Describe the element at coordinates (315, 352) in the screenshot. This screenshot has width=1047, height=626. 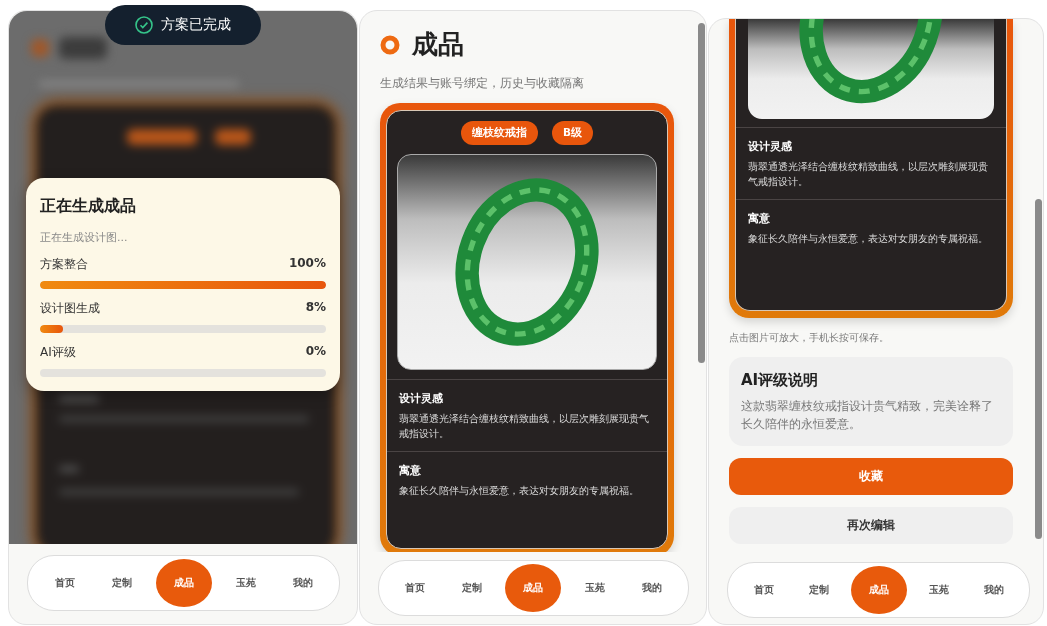
I see `step-percent: 0%` at that location.